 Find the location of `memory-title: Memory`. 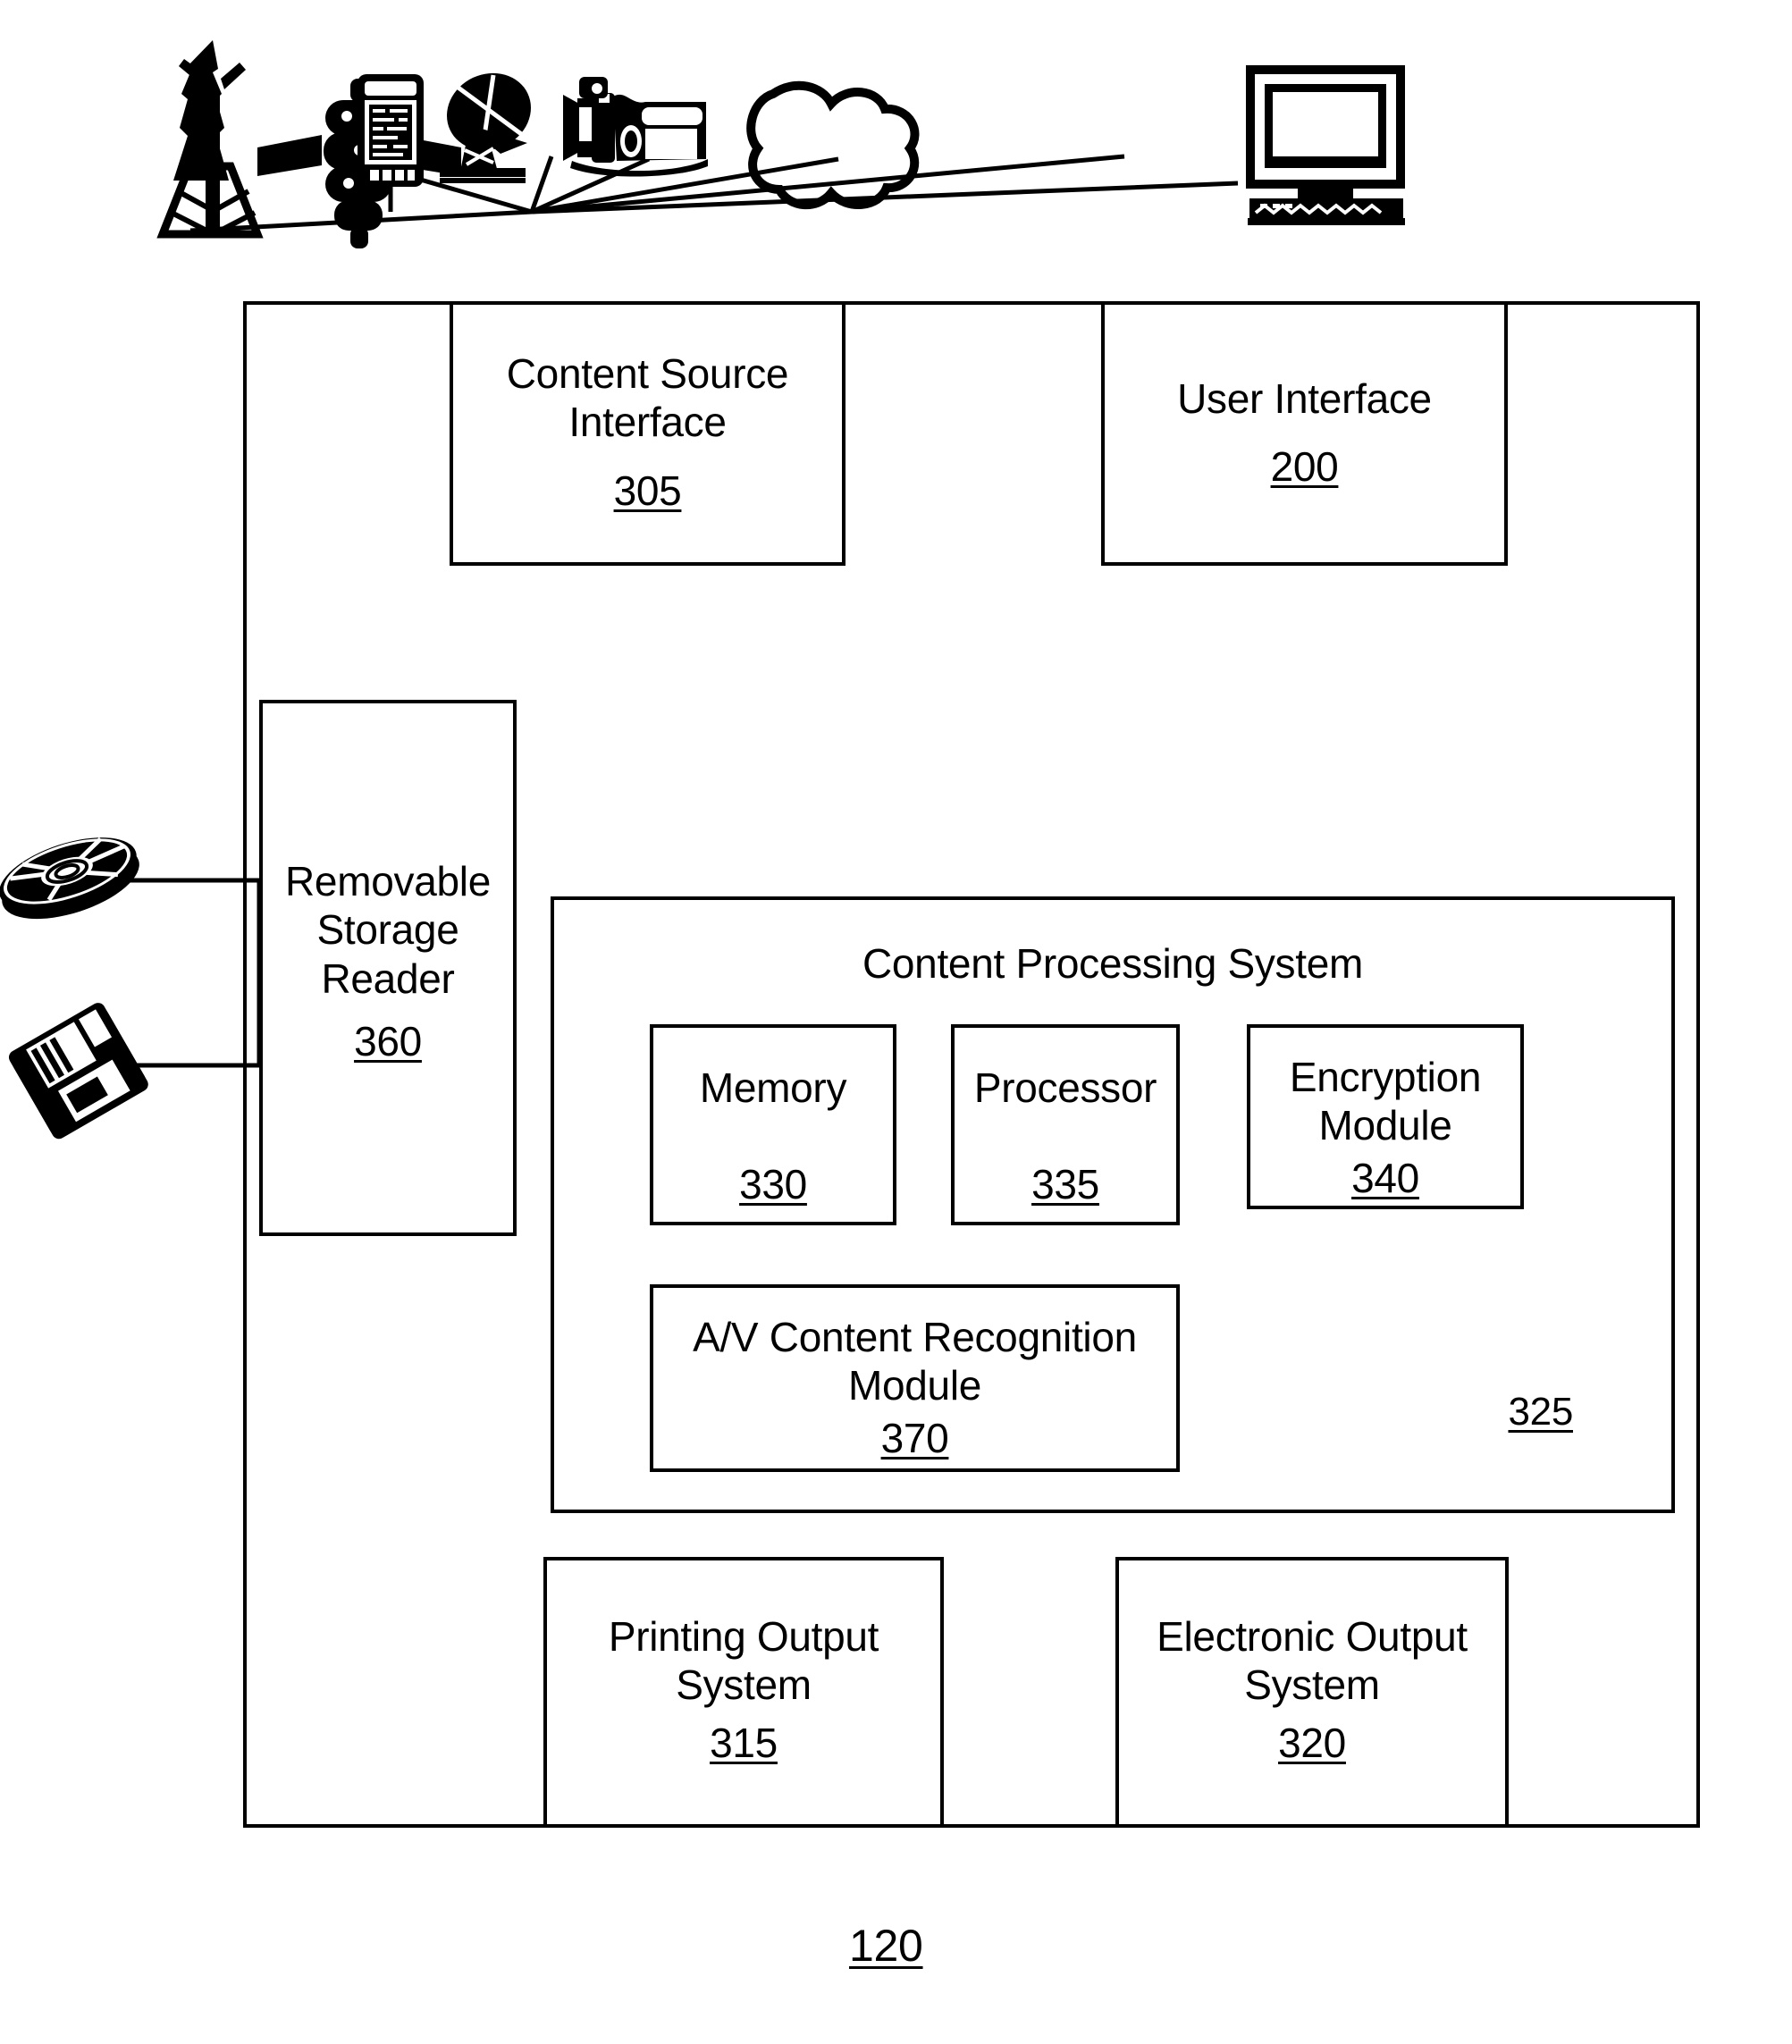

memory-title: Memory is located at coordinates (773, 1087).